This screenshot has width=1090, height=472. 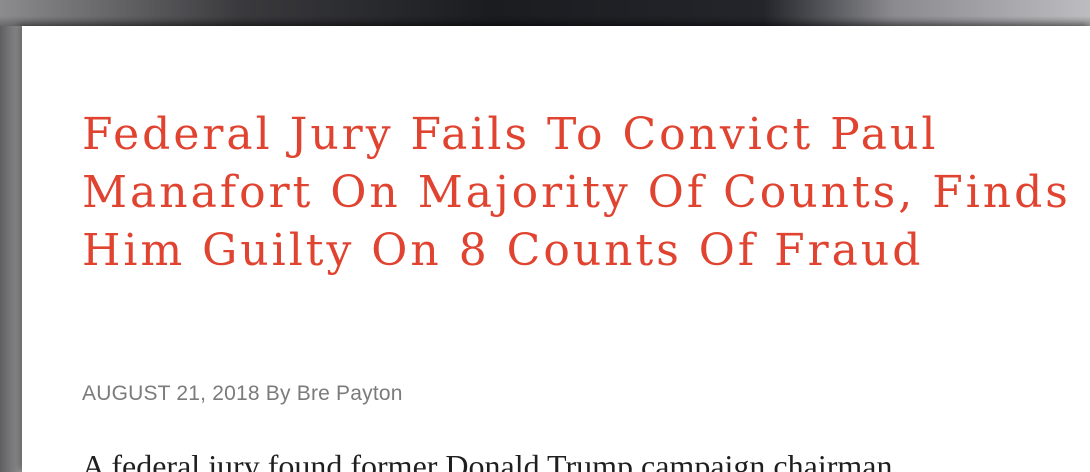 What do you see at coordinates (350, 393) in the screenshot?
I see `author-link: Bre Payton` at bounding box center [350, 393].